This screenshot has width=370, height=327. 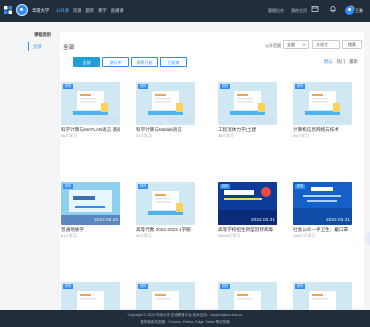 I want to click on school-logo-icon, so click(x=22, y=10).